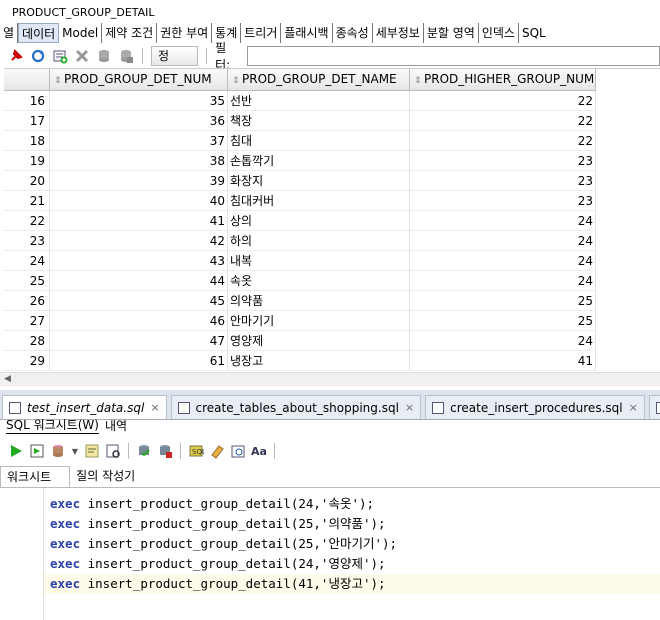  What do you see at coordinates (319, 241) in the screenshot?
I see `cell-det-name: 하의` at bounding box center [319, 241].